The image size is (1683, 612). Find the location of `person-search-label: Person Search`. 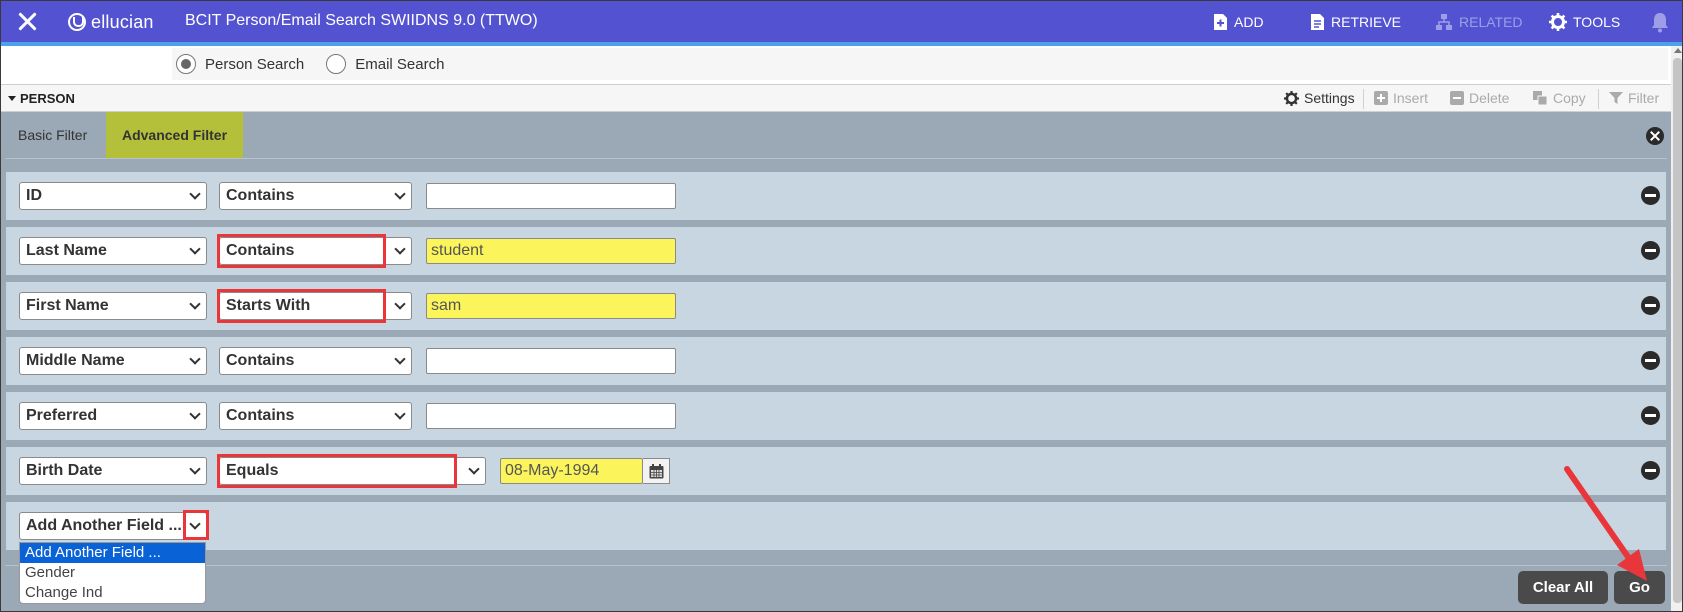

person-search-label: Person Search is located at coordinates (255, 64).